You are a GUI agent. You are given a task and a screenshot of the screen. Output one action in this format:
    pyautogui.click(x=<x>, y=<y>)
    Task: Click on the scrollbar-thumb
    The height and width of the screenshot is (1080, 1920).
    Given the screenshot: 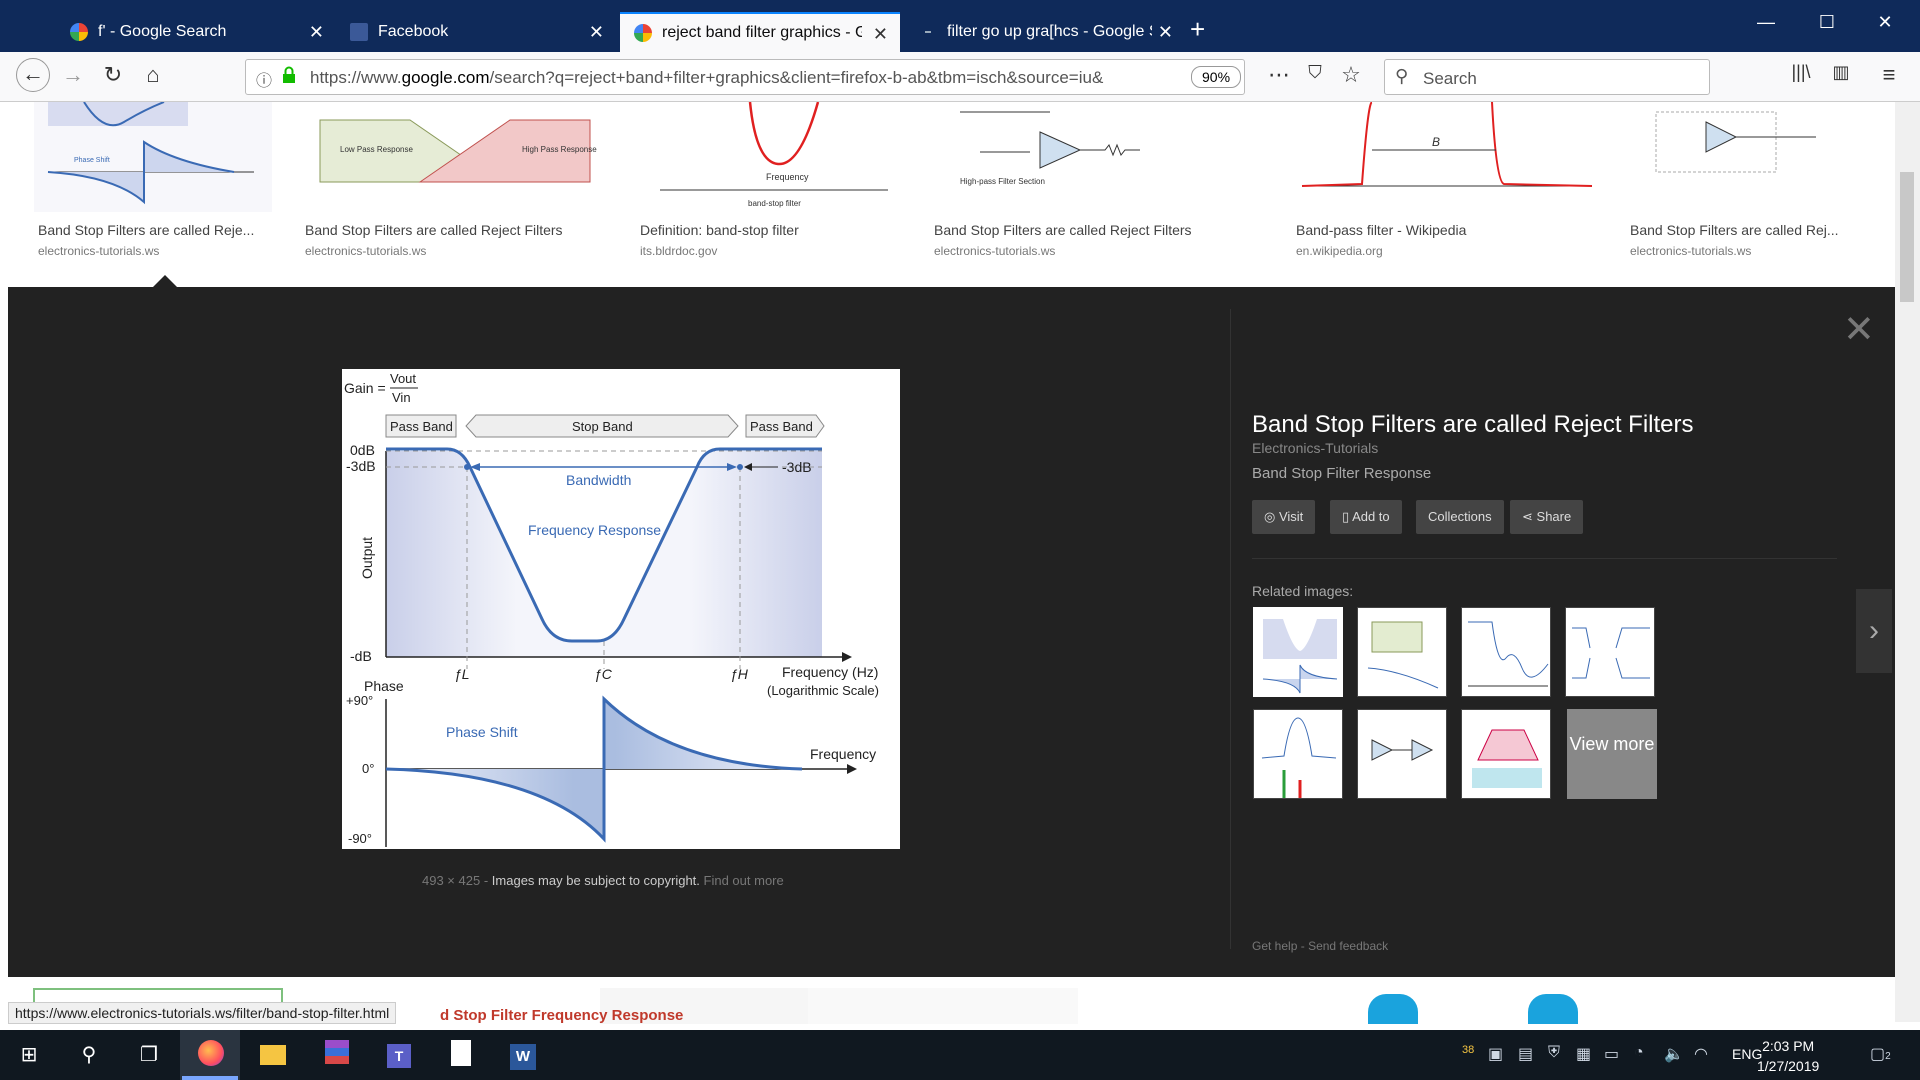 What is the action you would take?
    pyautogui.click(x=1907, y=237)
    